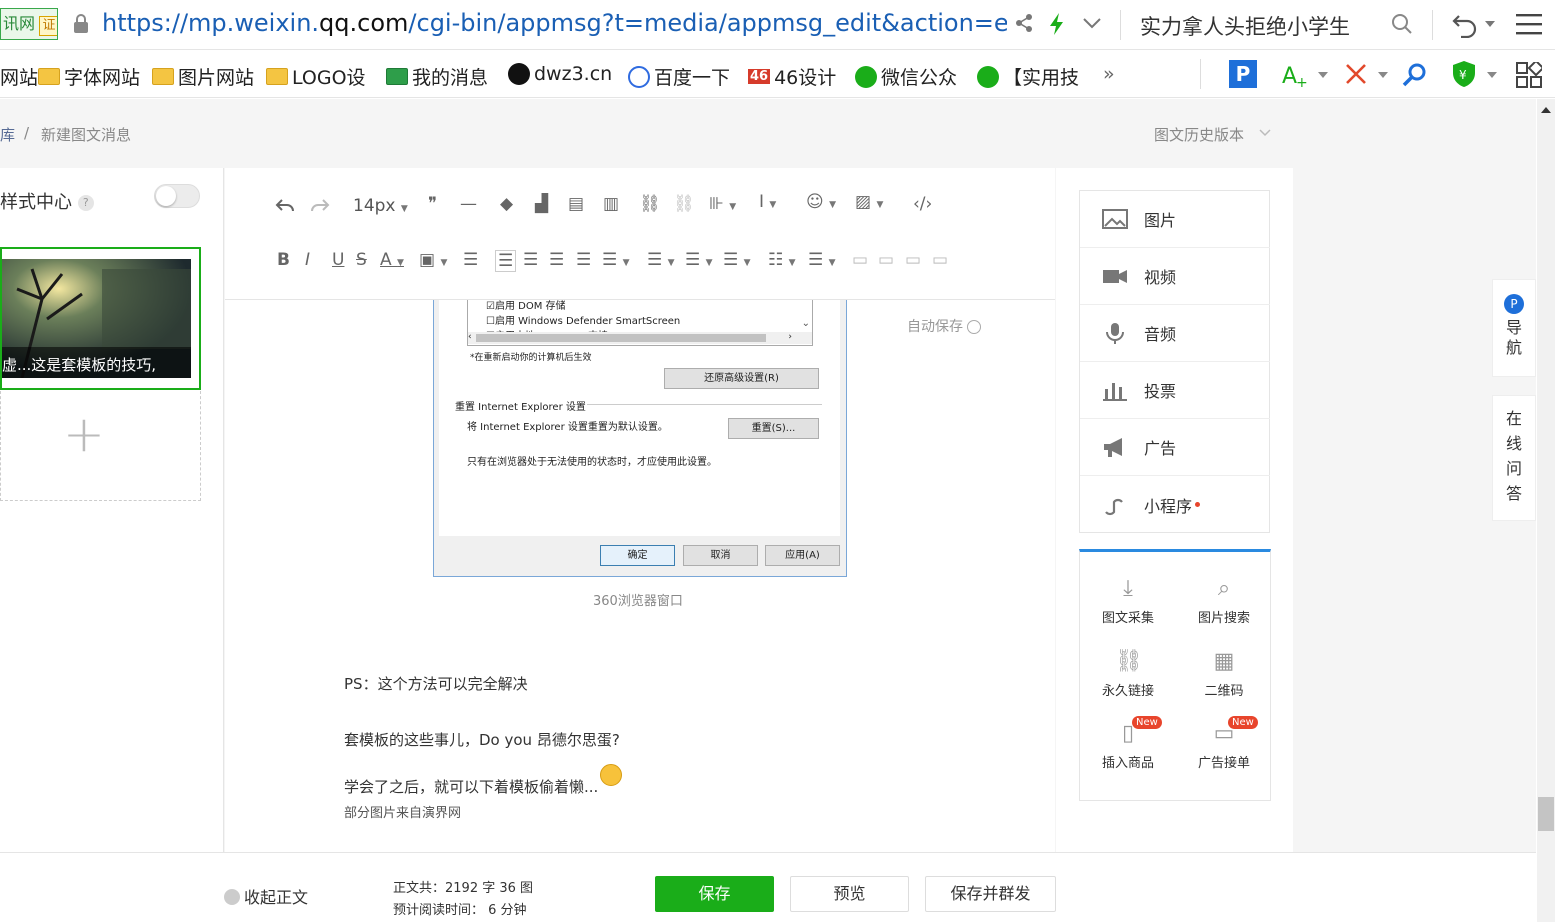 The width and height of the screenshot is (1555, 922). I want to click on breadcrumb-parent-link: 库, so click(7, 134).